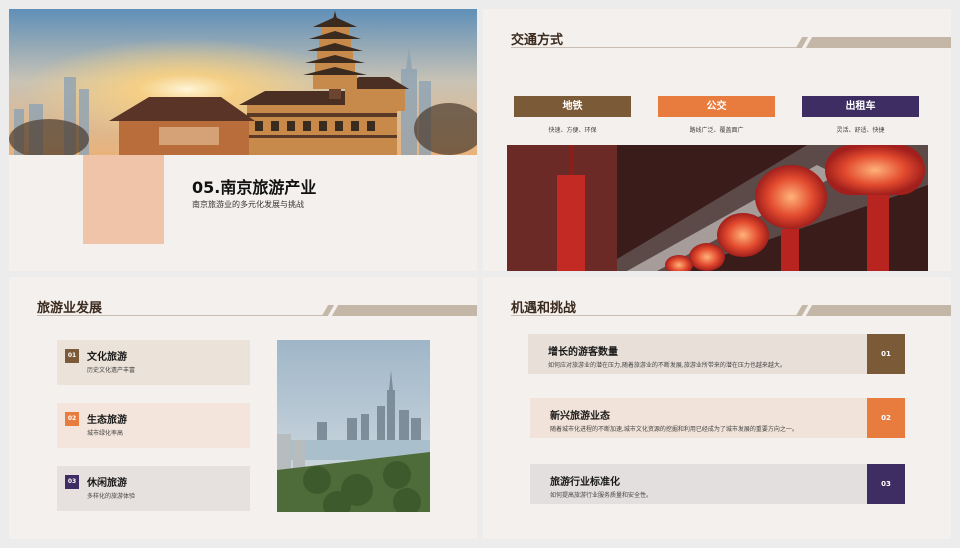 The width and height of the screenshot is (960, 548). I want to click on accent-block, so click(123, 199).